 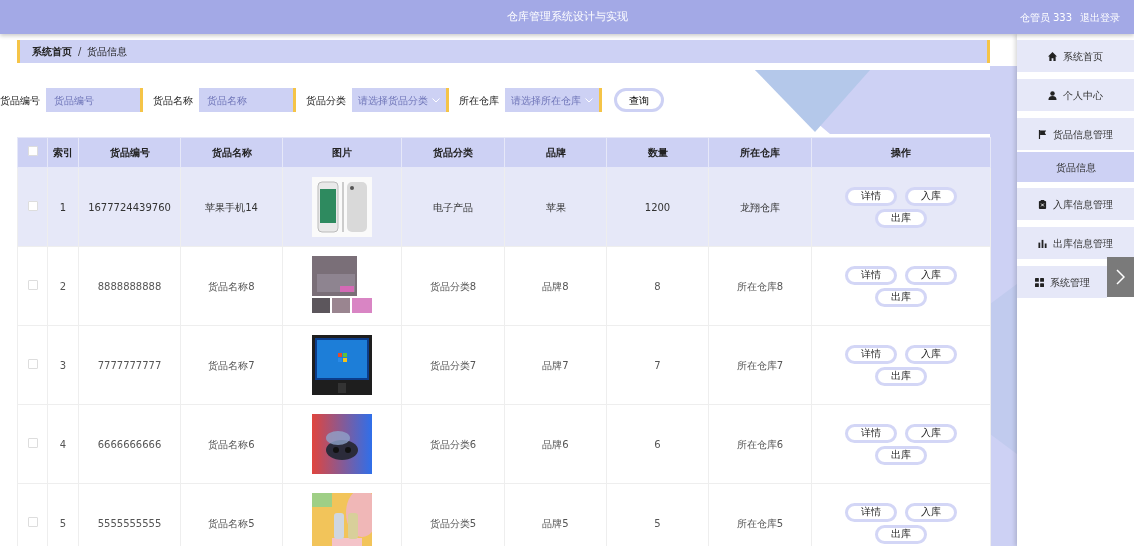 I want to click on column-header: 品牌, so click(x=555, y=152).